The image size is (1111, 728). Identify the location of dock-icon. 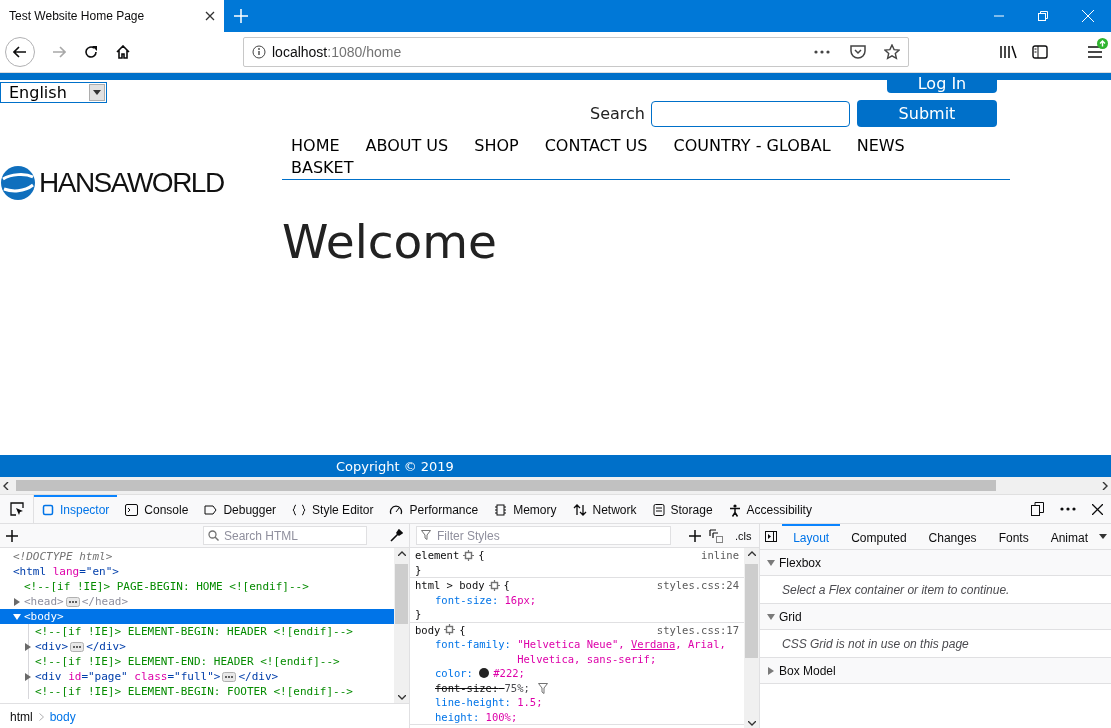
(1037, 509).